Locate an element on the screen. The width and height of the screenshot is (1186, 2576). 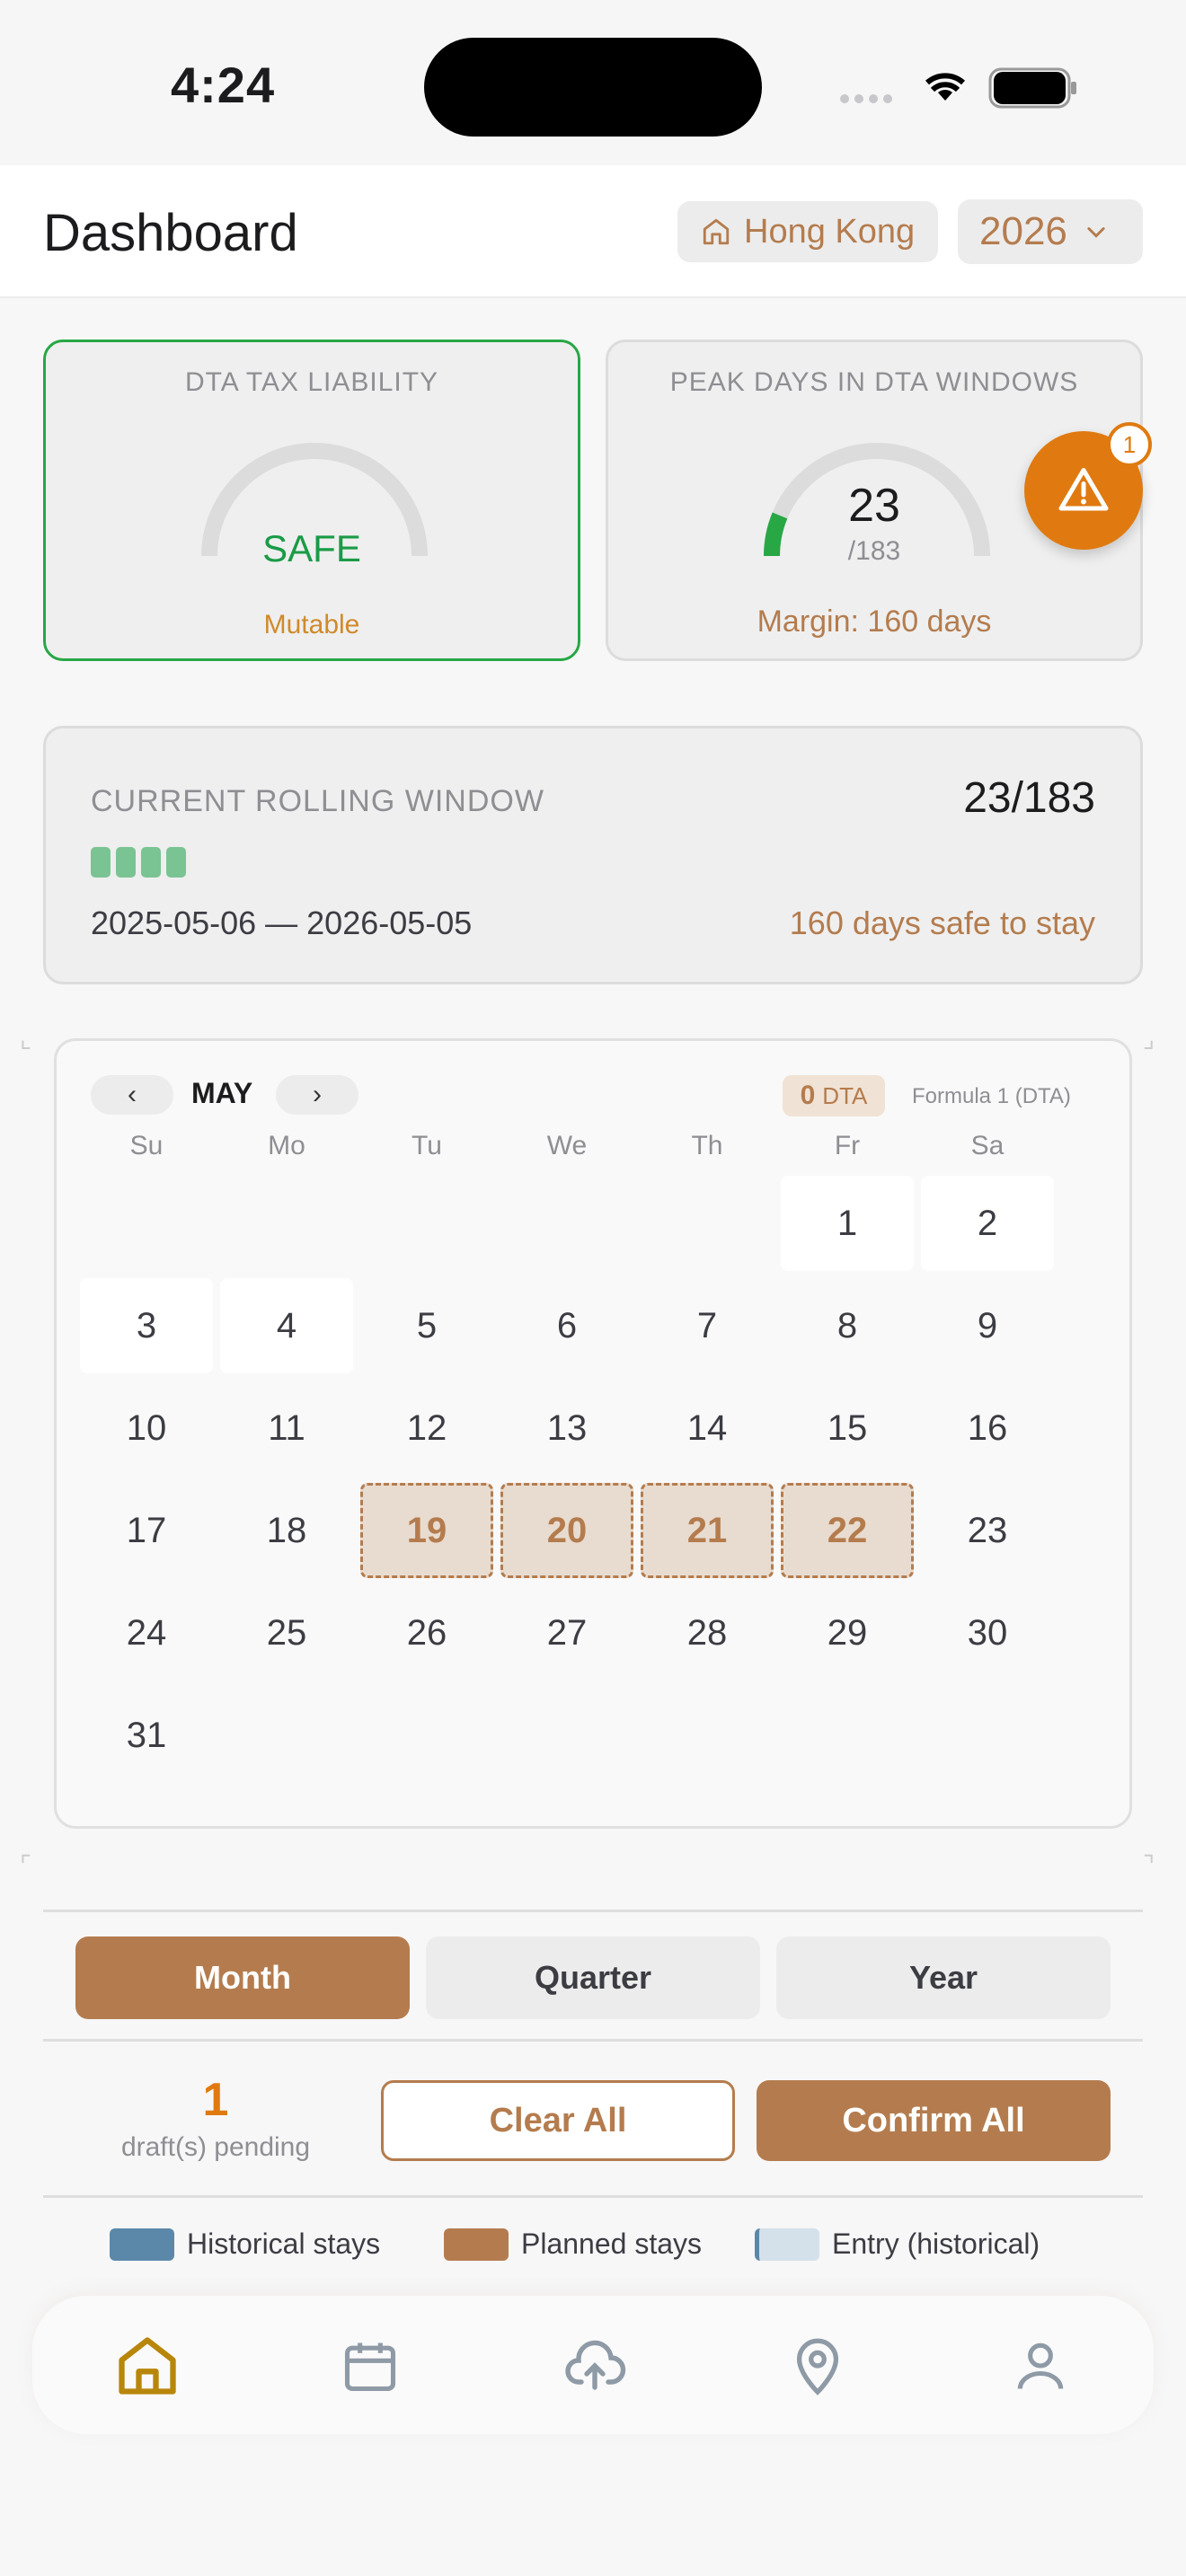
calendar-day: 23 is located at coordinates (987, 1530).